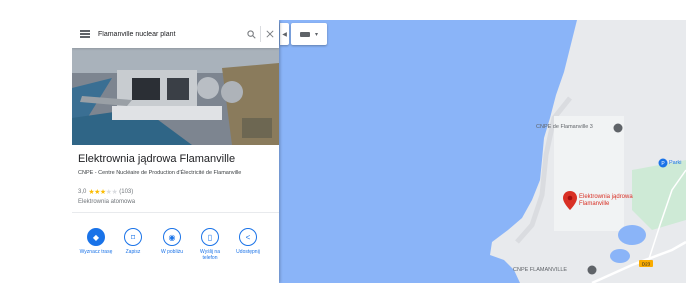 The width and height of the screenshot is (686, 283). I want to click on keyboard-icon, so click(304, 34).